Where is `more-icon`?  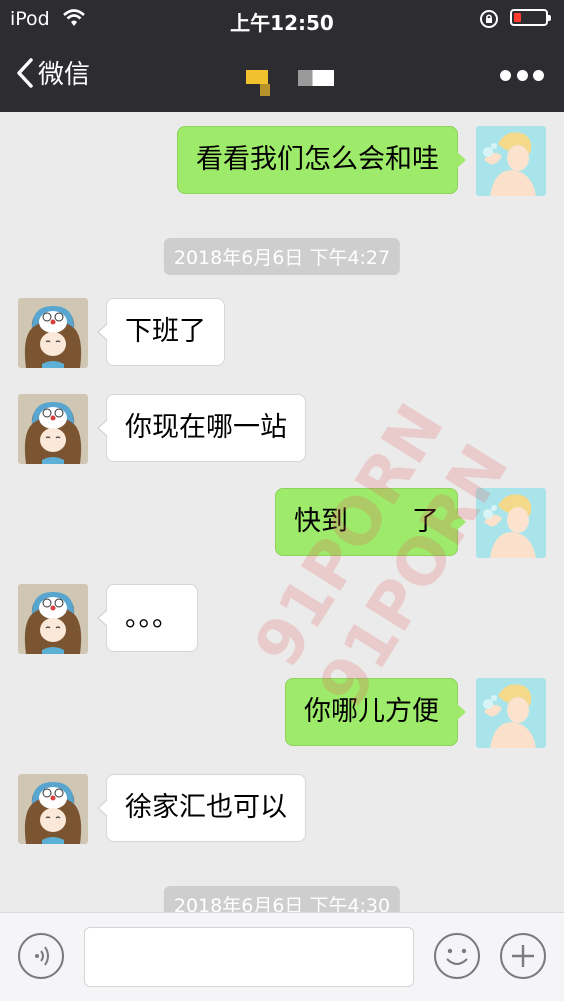
more-icon is located at coordinates (522, 75).